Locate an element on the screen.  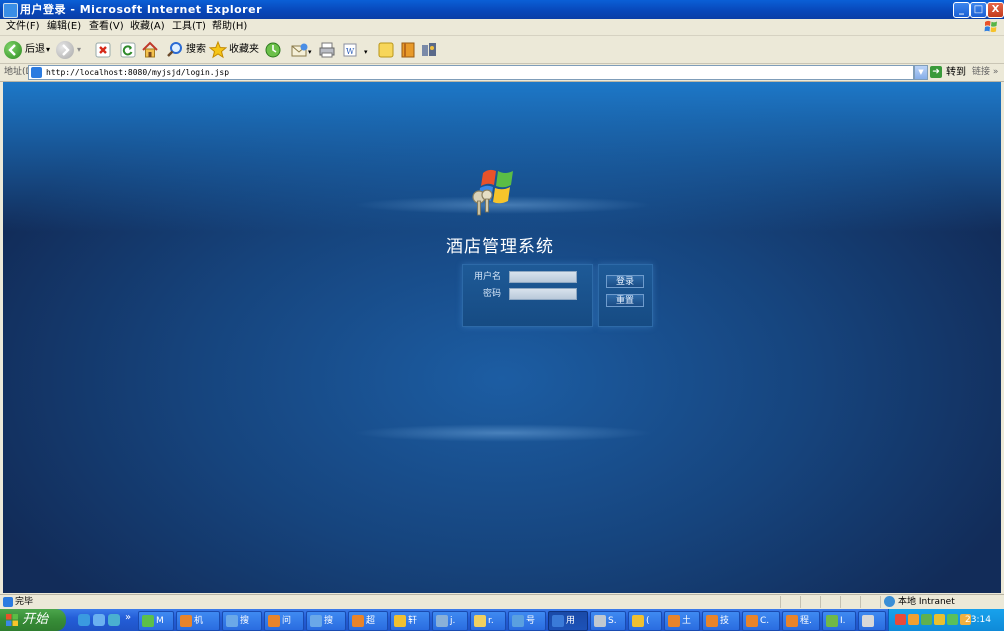
taskbar-item: 问 is located at coordinates (284, 621).